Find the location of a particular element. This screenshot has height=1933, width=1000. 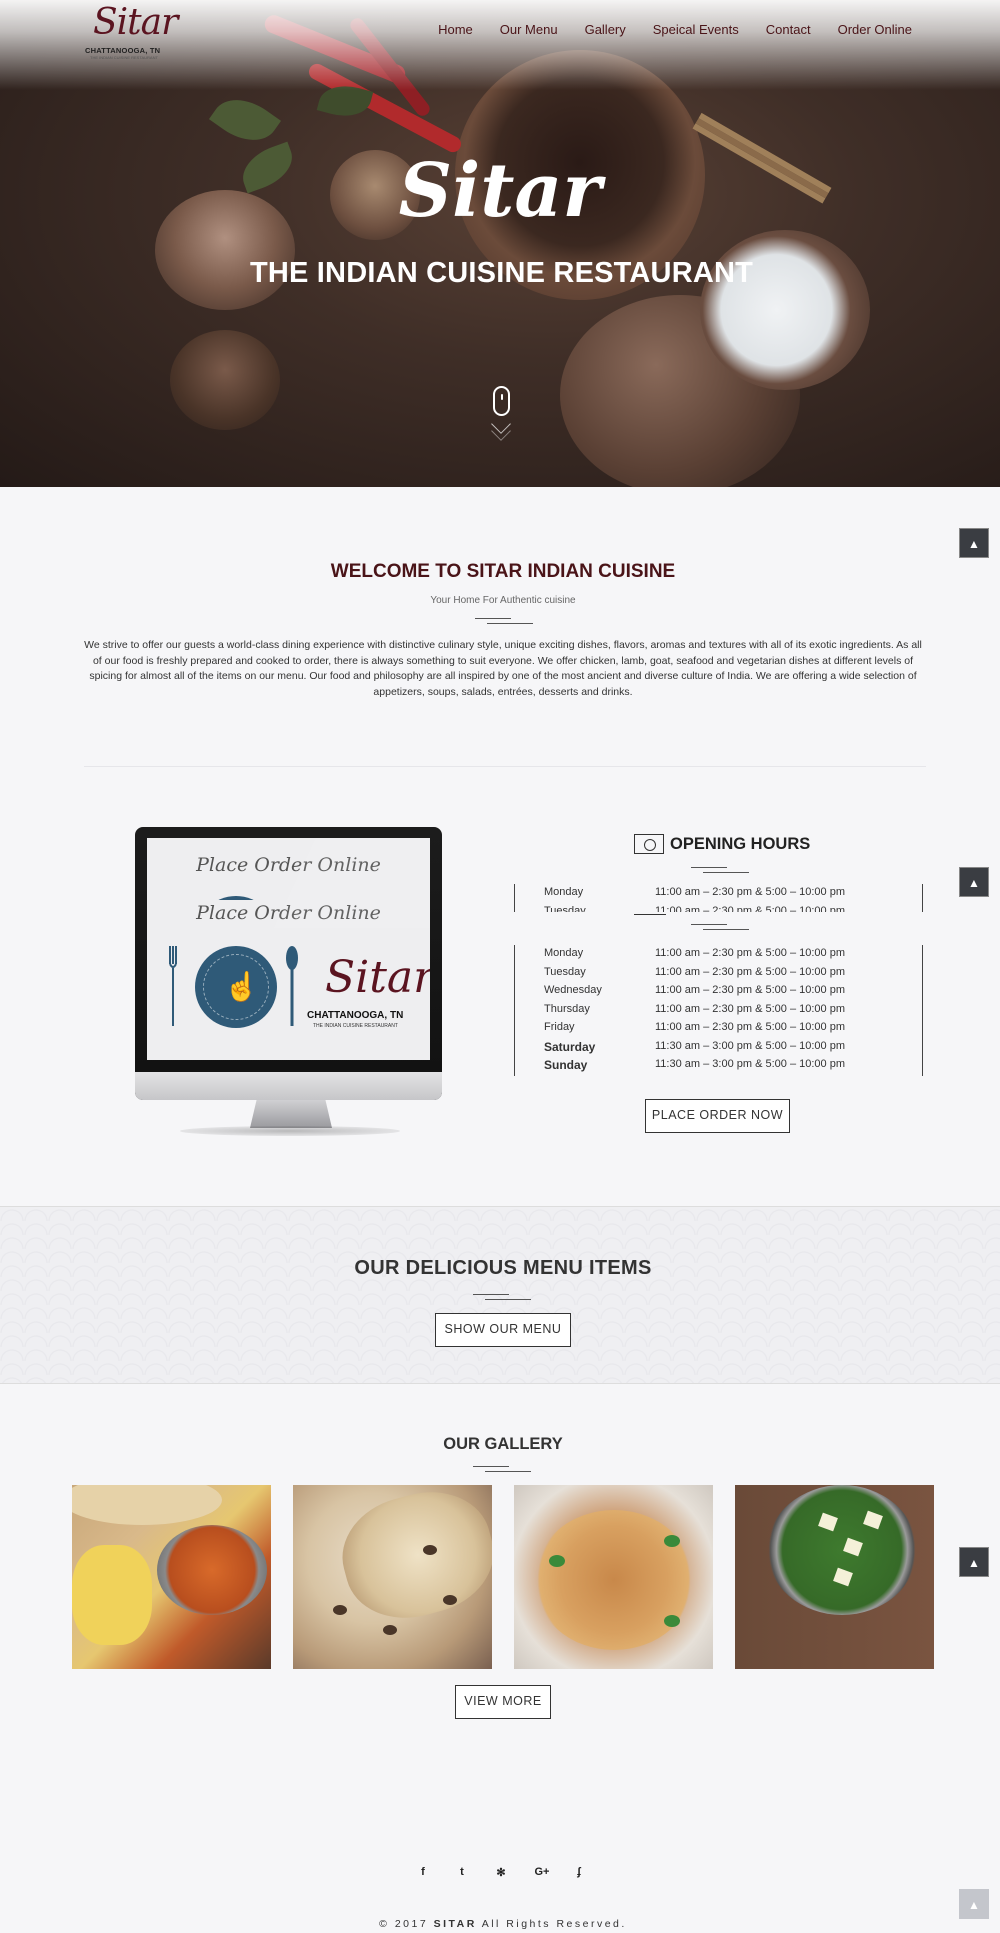

hours-day: Thursday is located at coordinates (567, 1008).